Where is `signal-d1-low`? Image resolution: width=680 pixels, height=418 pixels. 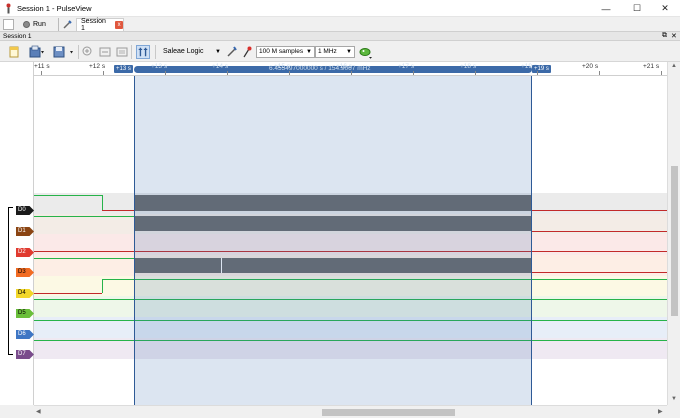 signal-d1-low is located at coordinates (599, 231).